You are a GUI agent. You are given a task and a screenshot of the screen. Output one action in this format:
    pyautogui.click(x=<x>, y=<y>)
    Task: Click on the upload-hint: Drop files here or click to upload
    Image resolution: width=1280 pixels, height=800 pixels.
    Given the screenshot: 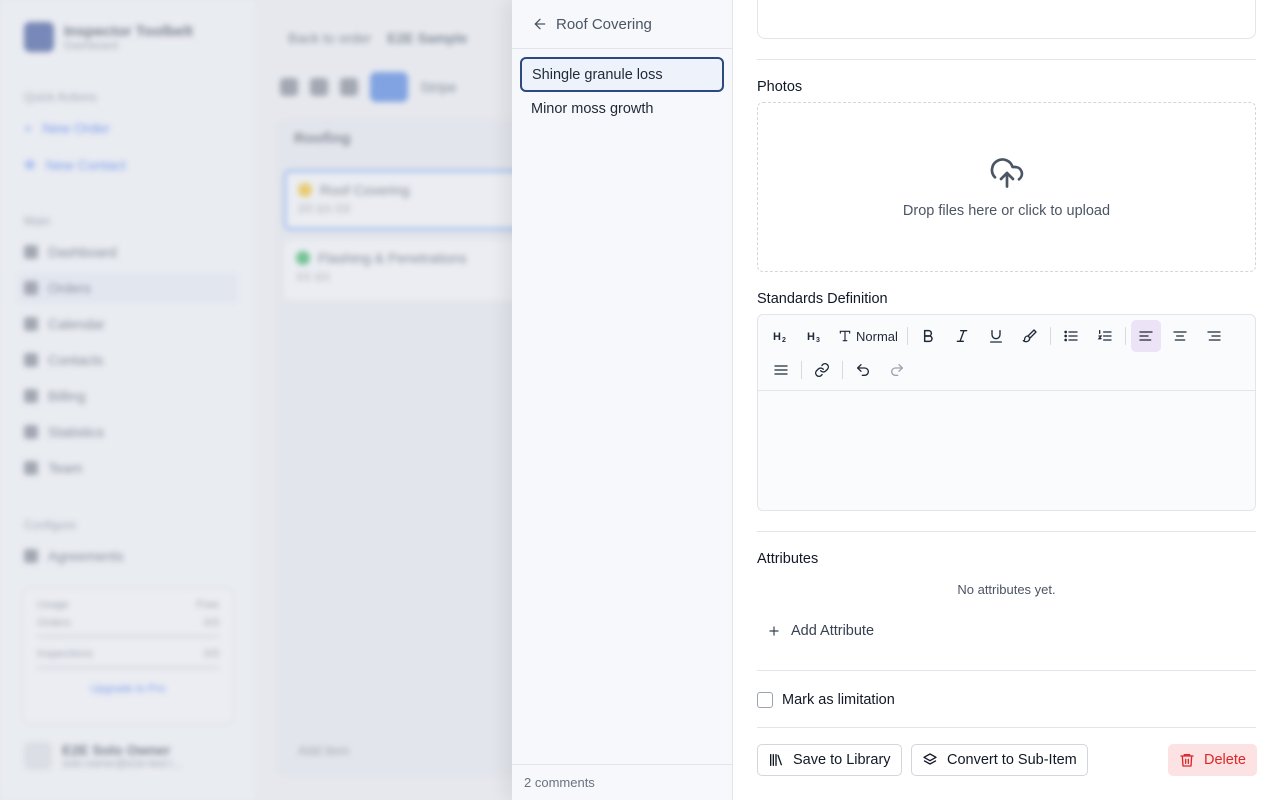 What is the action you would take?
    pyautogui.click(x=1006, y=211)
    